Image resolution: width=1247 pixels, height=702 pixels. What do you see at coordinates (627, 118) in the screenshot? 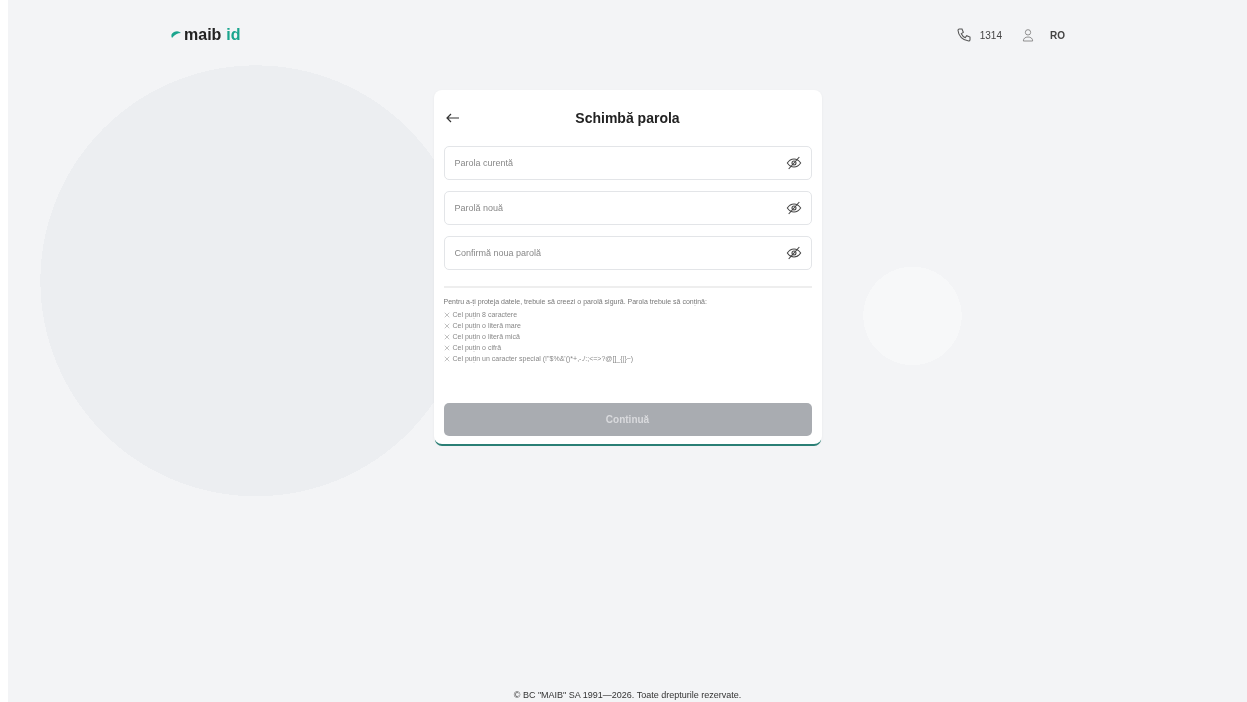
I see `card-title: Schimbă parola` at bounding box center [627, 118].